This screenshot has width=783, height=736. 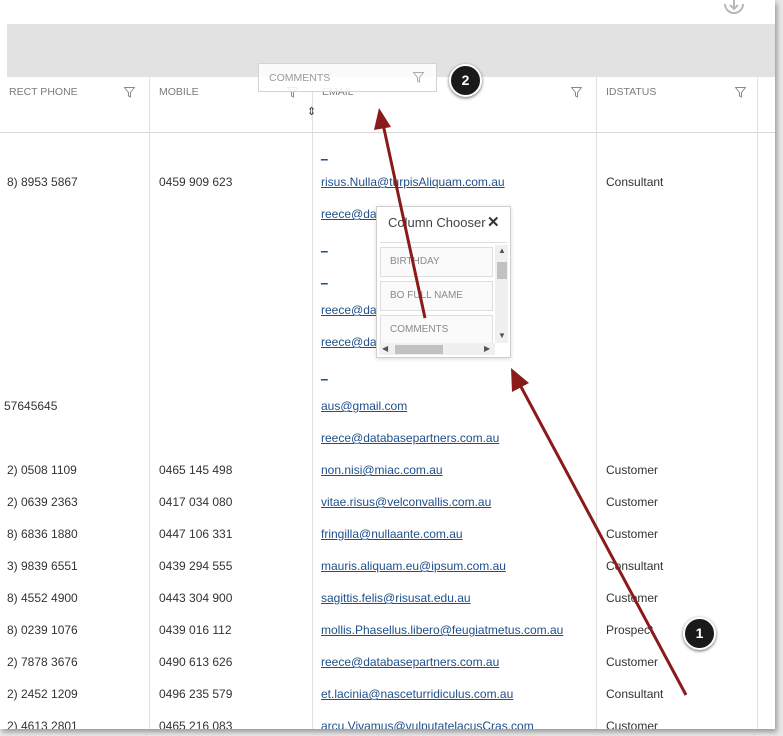 What do you see at coordinates (196, 566) in the screenshot?
I see `mobile-cell: 0439 294 555` at bounding box center [196, 566].